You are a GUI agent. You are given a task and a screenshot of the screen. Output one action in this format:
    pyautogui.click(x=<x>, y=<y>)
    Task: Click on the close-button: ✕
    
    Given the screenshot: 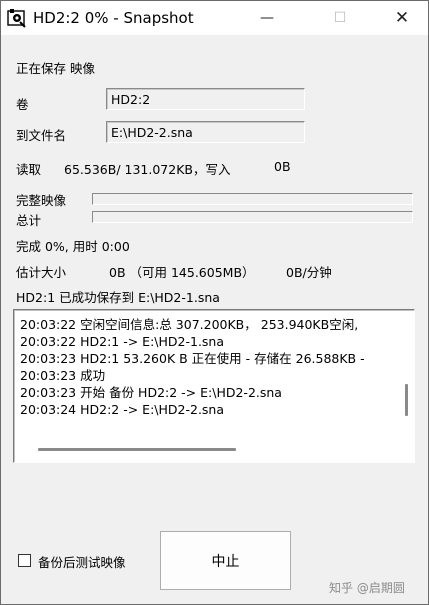 What is the action you would take?
    pyautogui.click(x=402, y=18)
    